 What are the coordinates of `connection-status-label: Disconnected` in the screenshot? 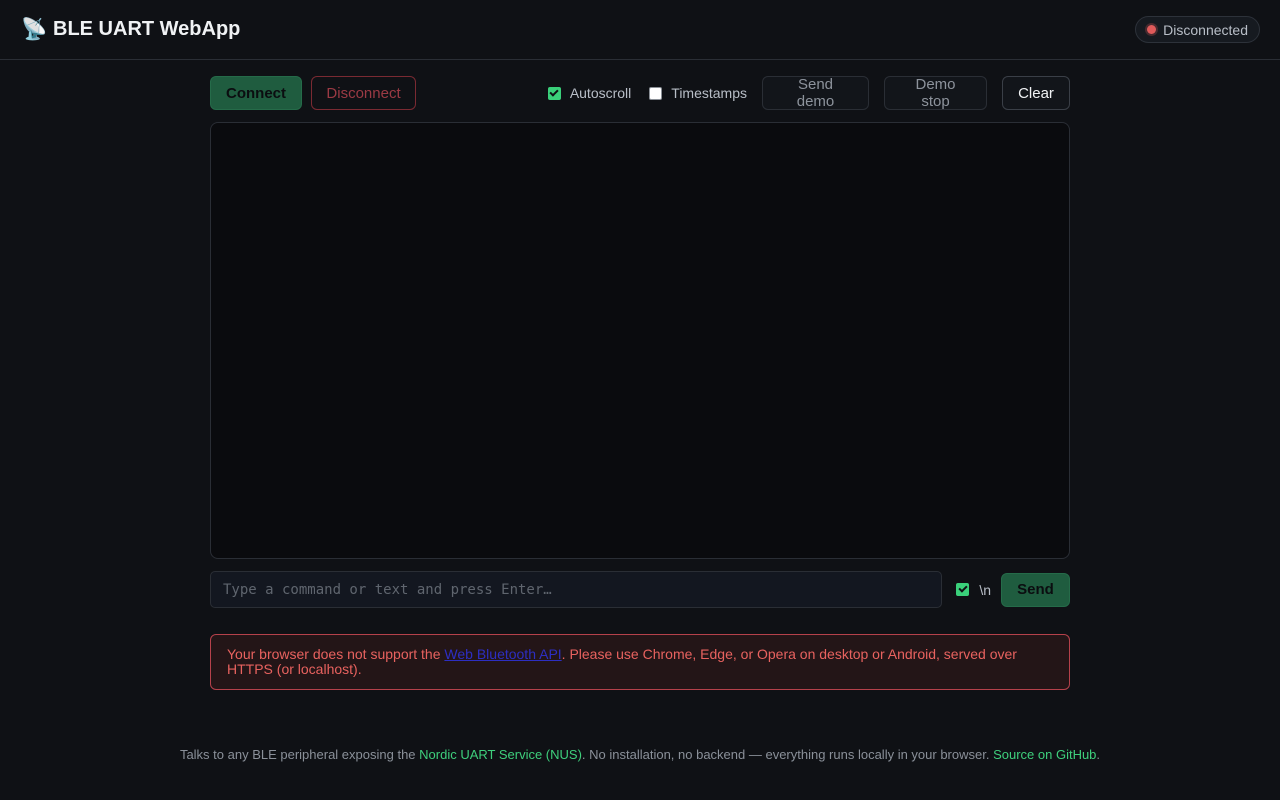 It's located at (1205, 29).